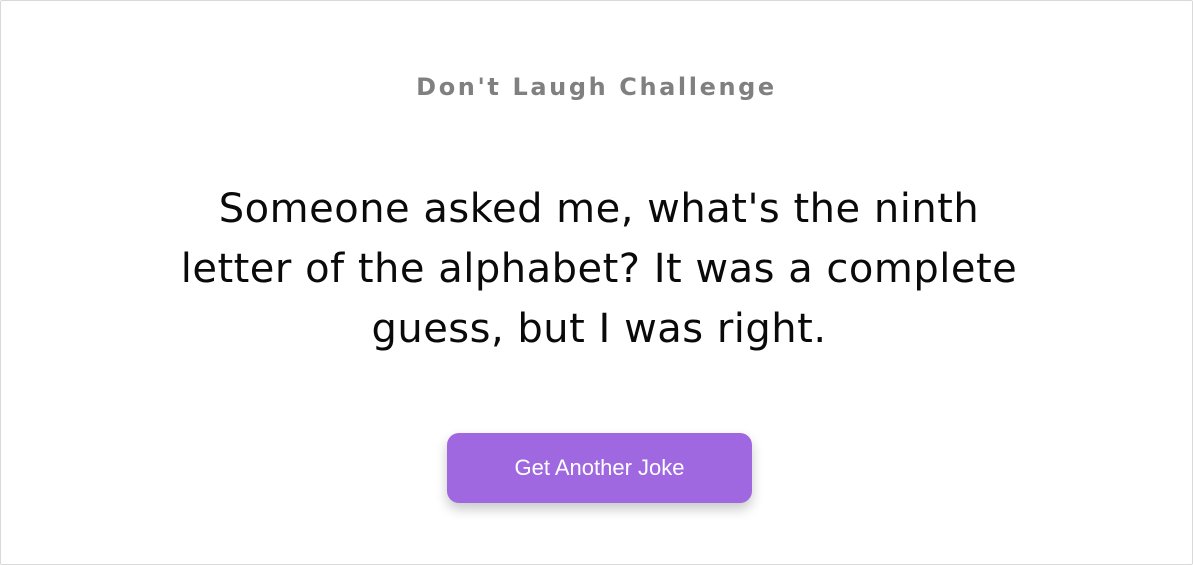 This screenshot has height=565, width=1193. I want to click on get-another-joke-button: Get Another Joke, so click(599, 468).